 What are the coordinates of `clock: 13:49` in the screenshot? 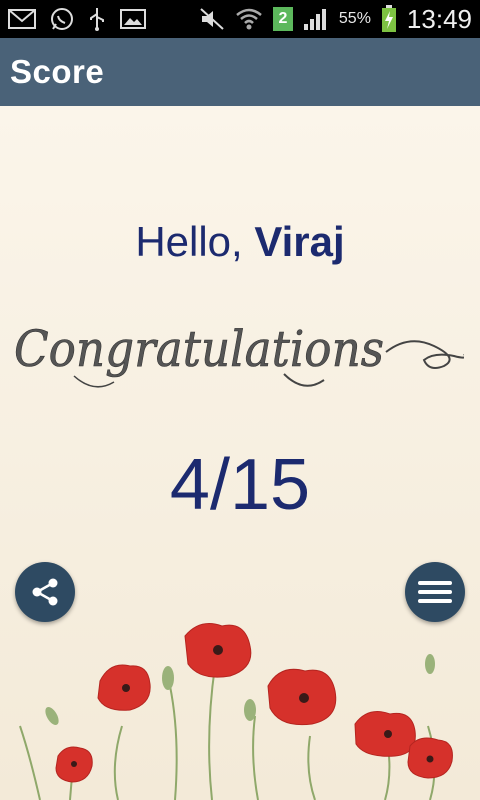 It's located at (439, 18).